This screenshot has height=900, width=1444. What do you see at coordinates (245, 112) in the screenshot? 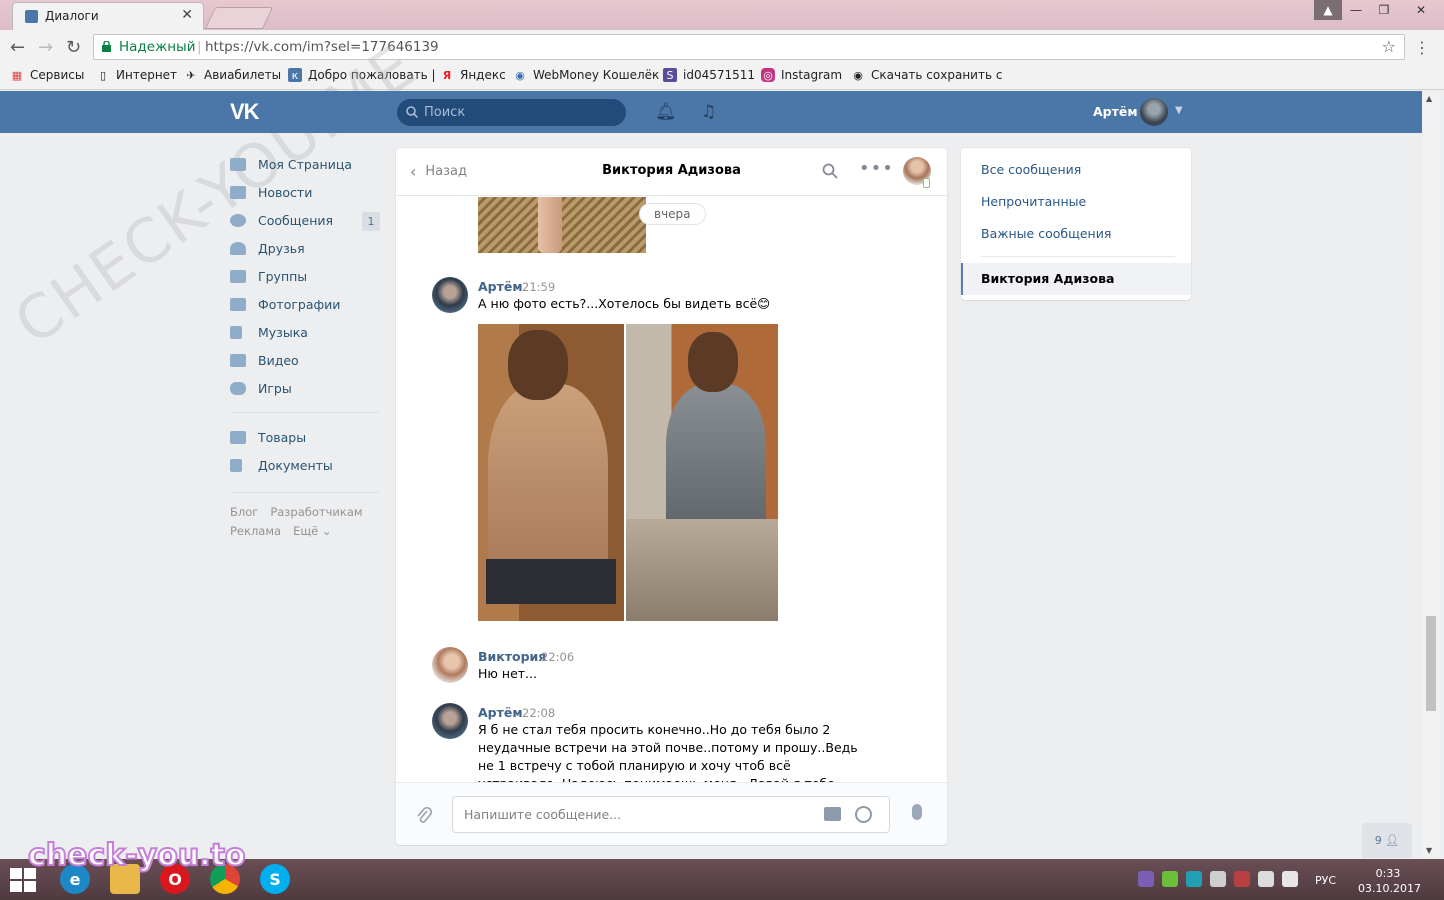
I see `vk-logo-icon: VK` at bounding box center [245, 112].